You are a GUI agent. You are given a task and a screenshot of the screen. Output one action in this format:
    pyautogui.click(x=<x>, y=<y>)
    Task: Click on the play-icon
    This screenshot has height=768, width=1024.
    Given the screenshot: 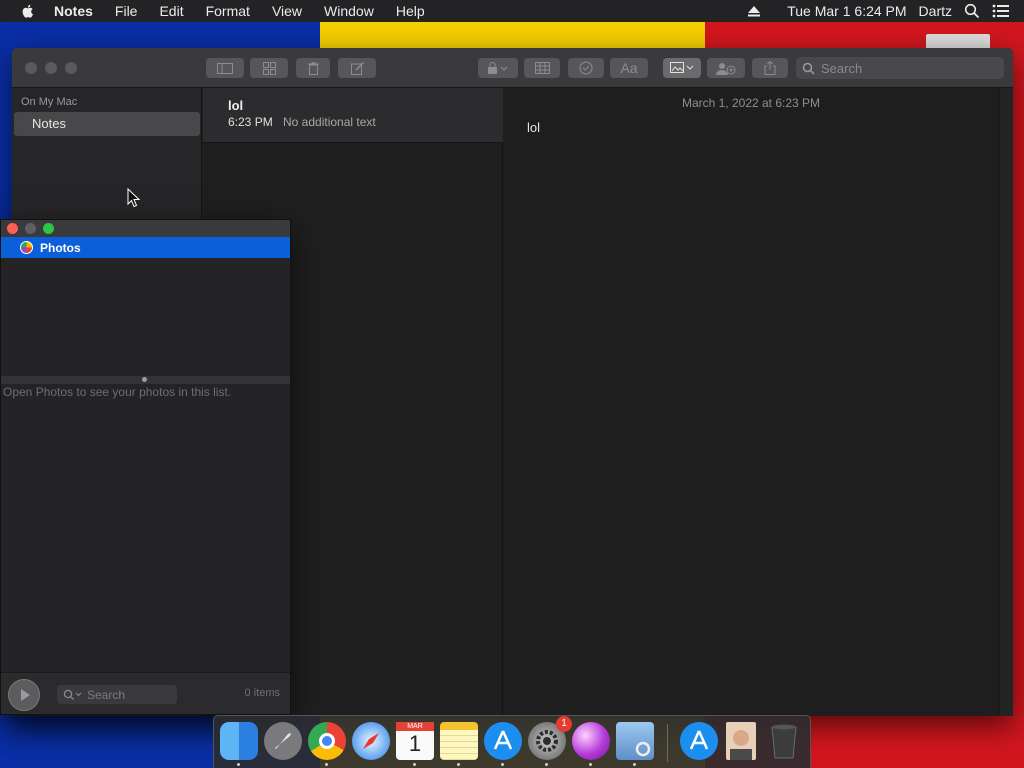 What is the action you would take?
    pyautogui.click(x=25, y=695)
    